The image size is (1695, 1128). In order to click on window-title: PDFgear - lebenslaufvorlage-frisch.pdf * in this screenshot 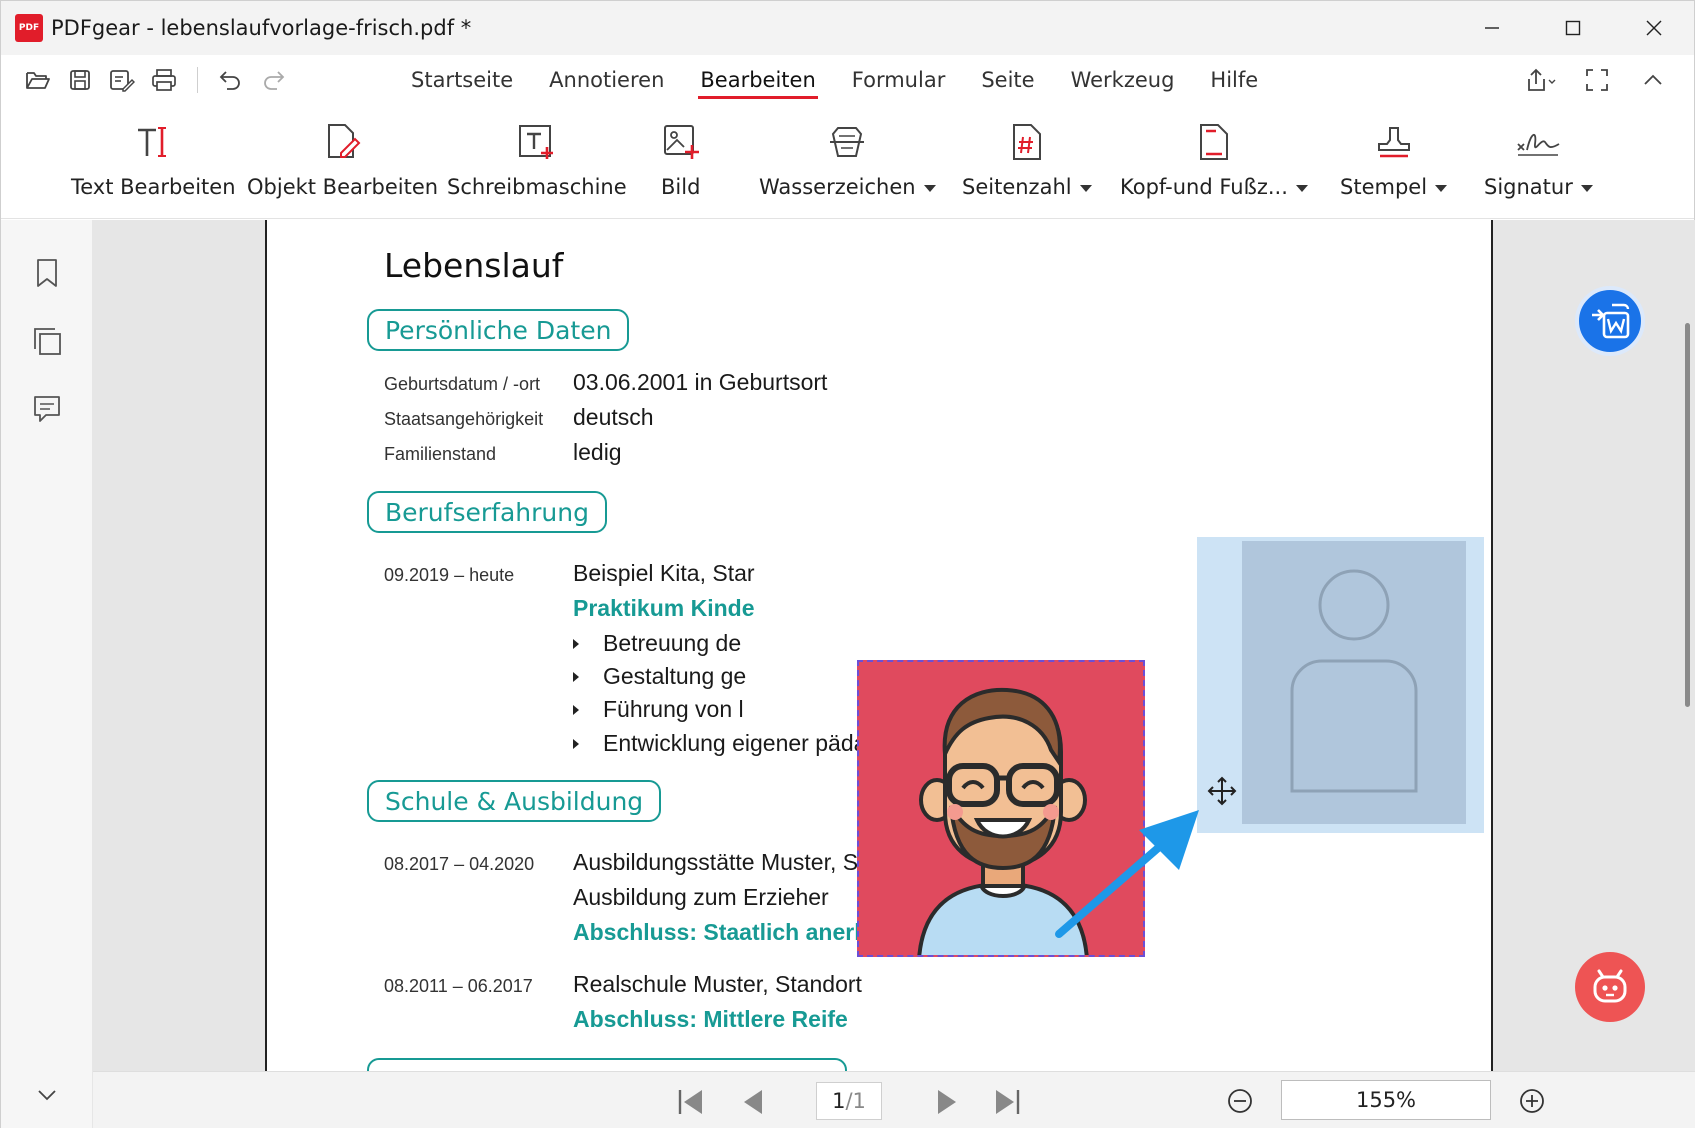, I will do `click(261, 28)`.